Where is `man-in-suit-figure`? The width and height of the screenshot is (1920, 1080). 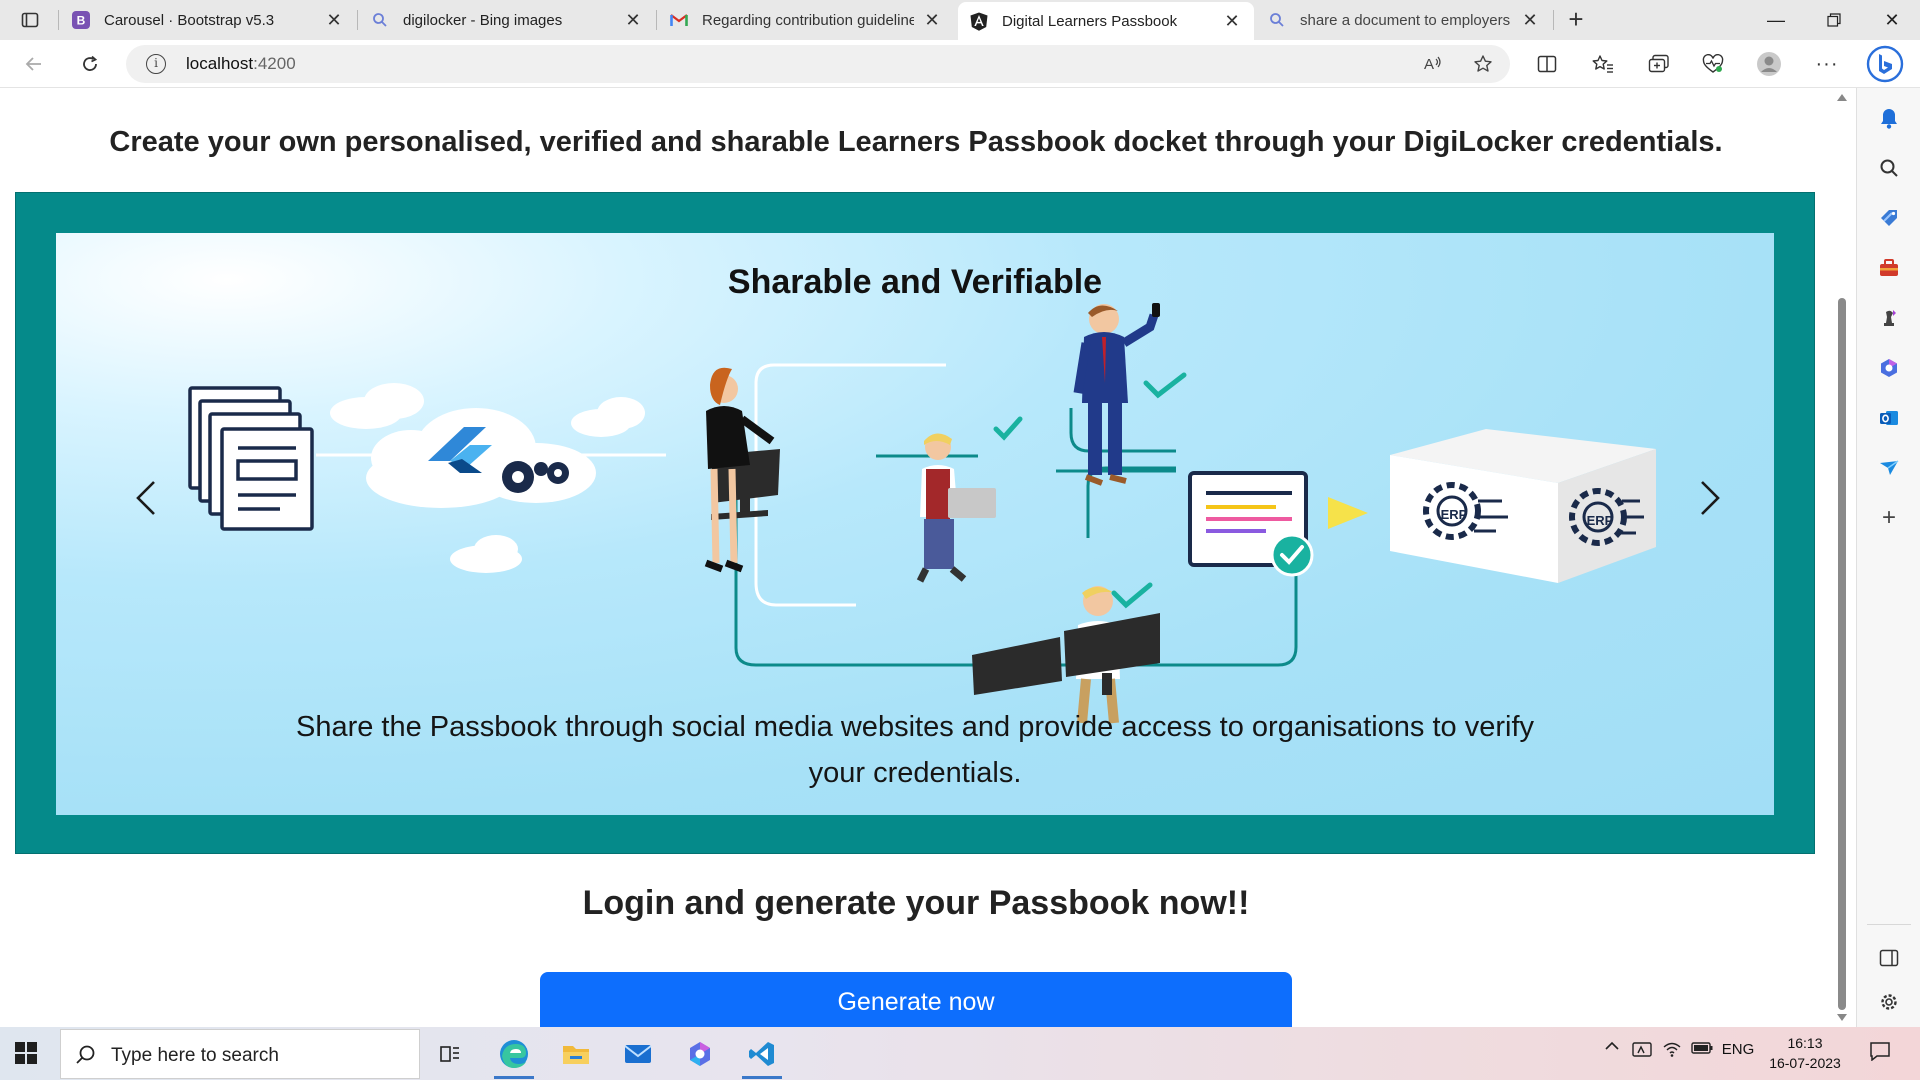 man-in-suit-figure is located at coordinates (1130, 394).